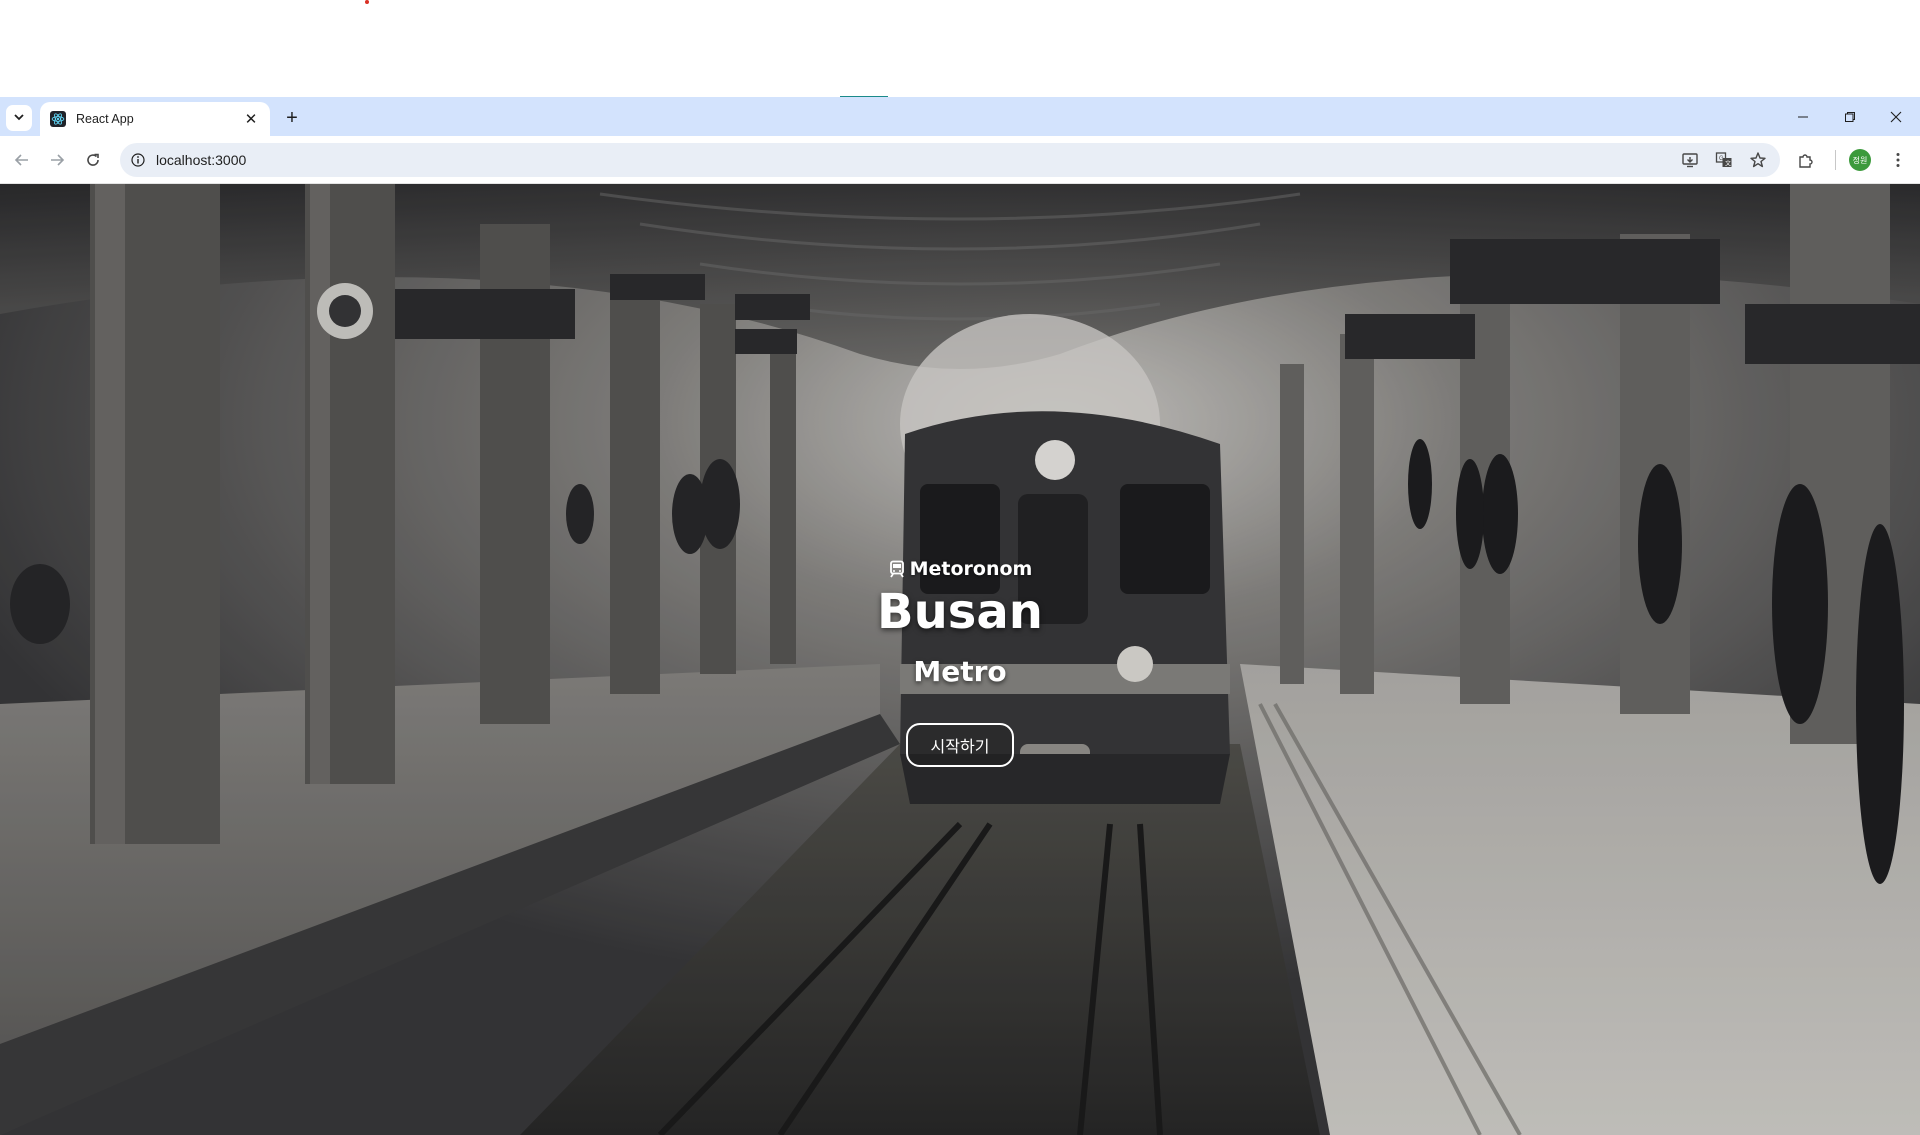 Image resolution: width=1920 pixels, height=1135 pixels. What do you see at coordinates (1860, 160) in the screenshot?
I see `profile-avatar: 정원` at bounding box center [1860, 160].